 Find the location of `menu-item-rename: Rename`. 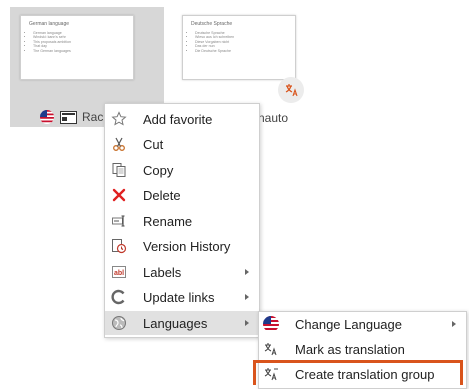

menu-item-rename: Rename is located at coordinates (182, 221).